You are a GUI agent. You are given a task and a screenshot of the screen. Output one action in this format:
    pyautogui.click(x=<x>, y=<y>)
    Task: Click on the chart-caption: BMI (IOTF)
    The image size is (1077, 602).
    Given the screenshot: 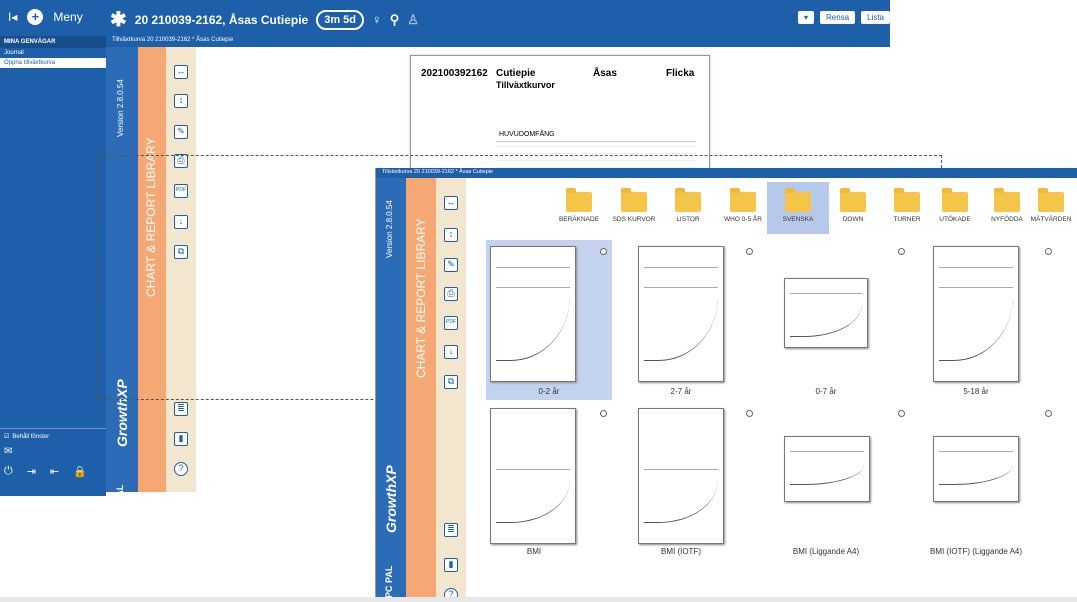 What is the action you would take?
    pyautogui.click(x=681, y=551)
    